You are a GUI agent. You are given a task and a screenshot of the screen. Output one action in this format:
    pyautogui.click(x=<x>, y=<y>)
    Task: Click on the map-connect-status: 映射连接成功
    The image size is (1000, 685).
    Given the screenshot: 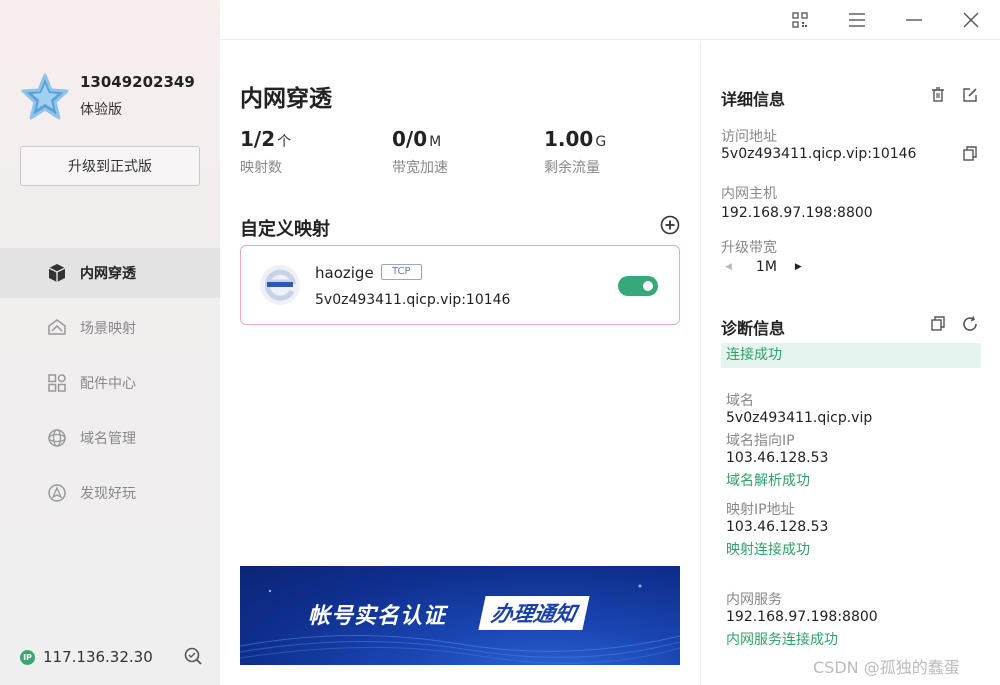 What is the action you would take?
    pyautogui.click(x=768, y=550)
    